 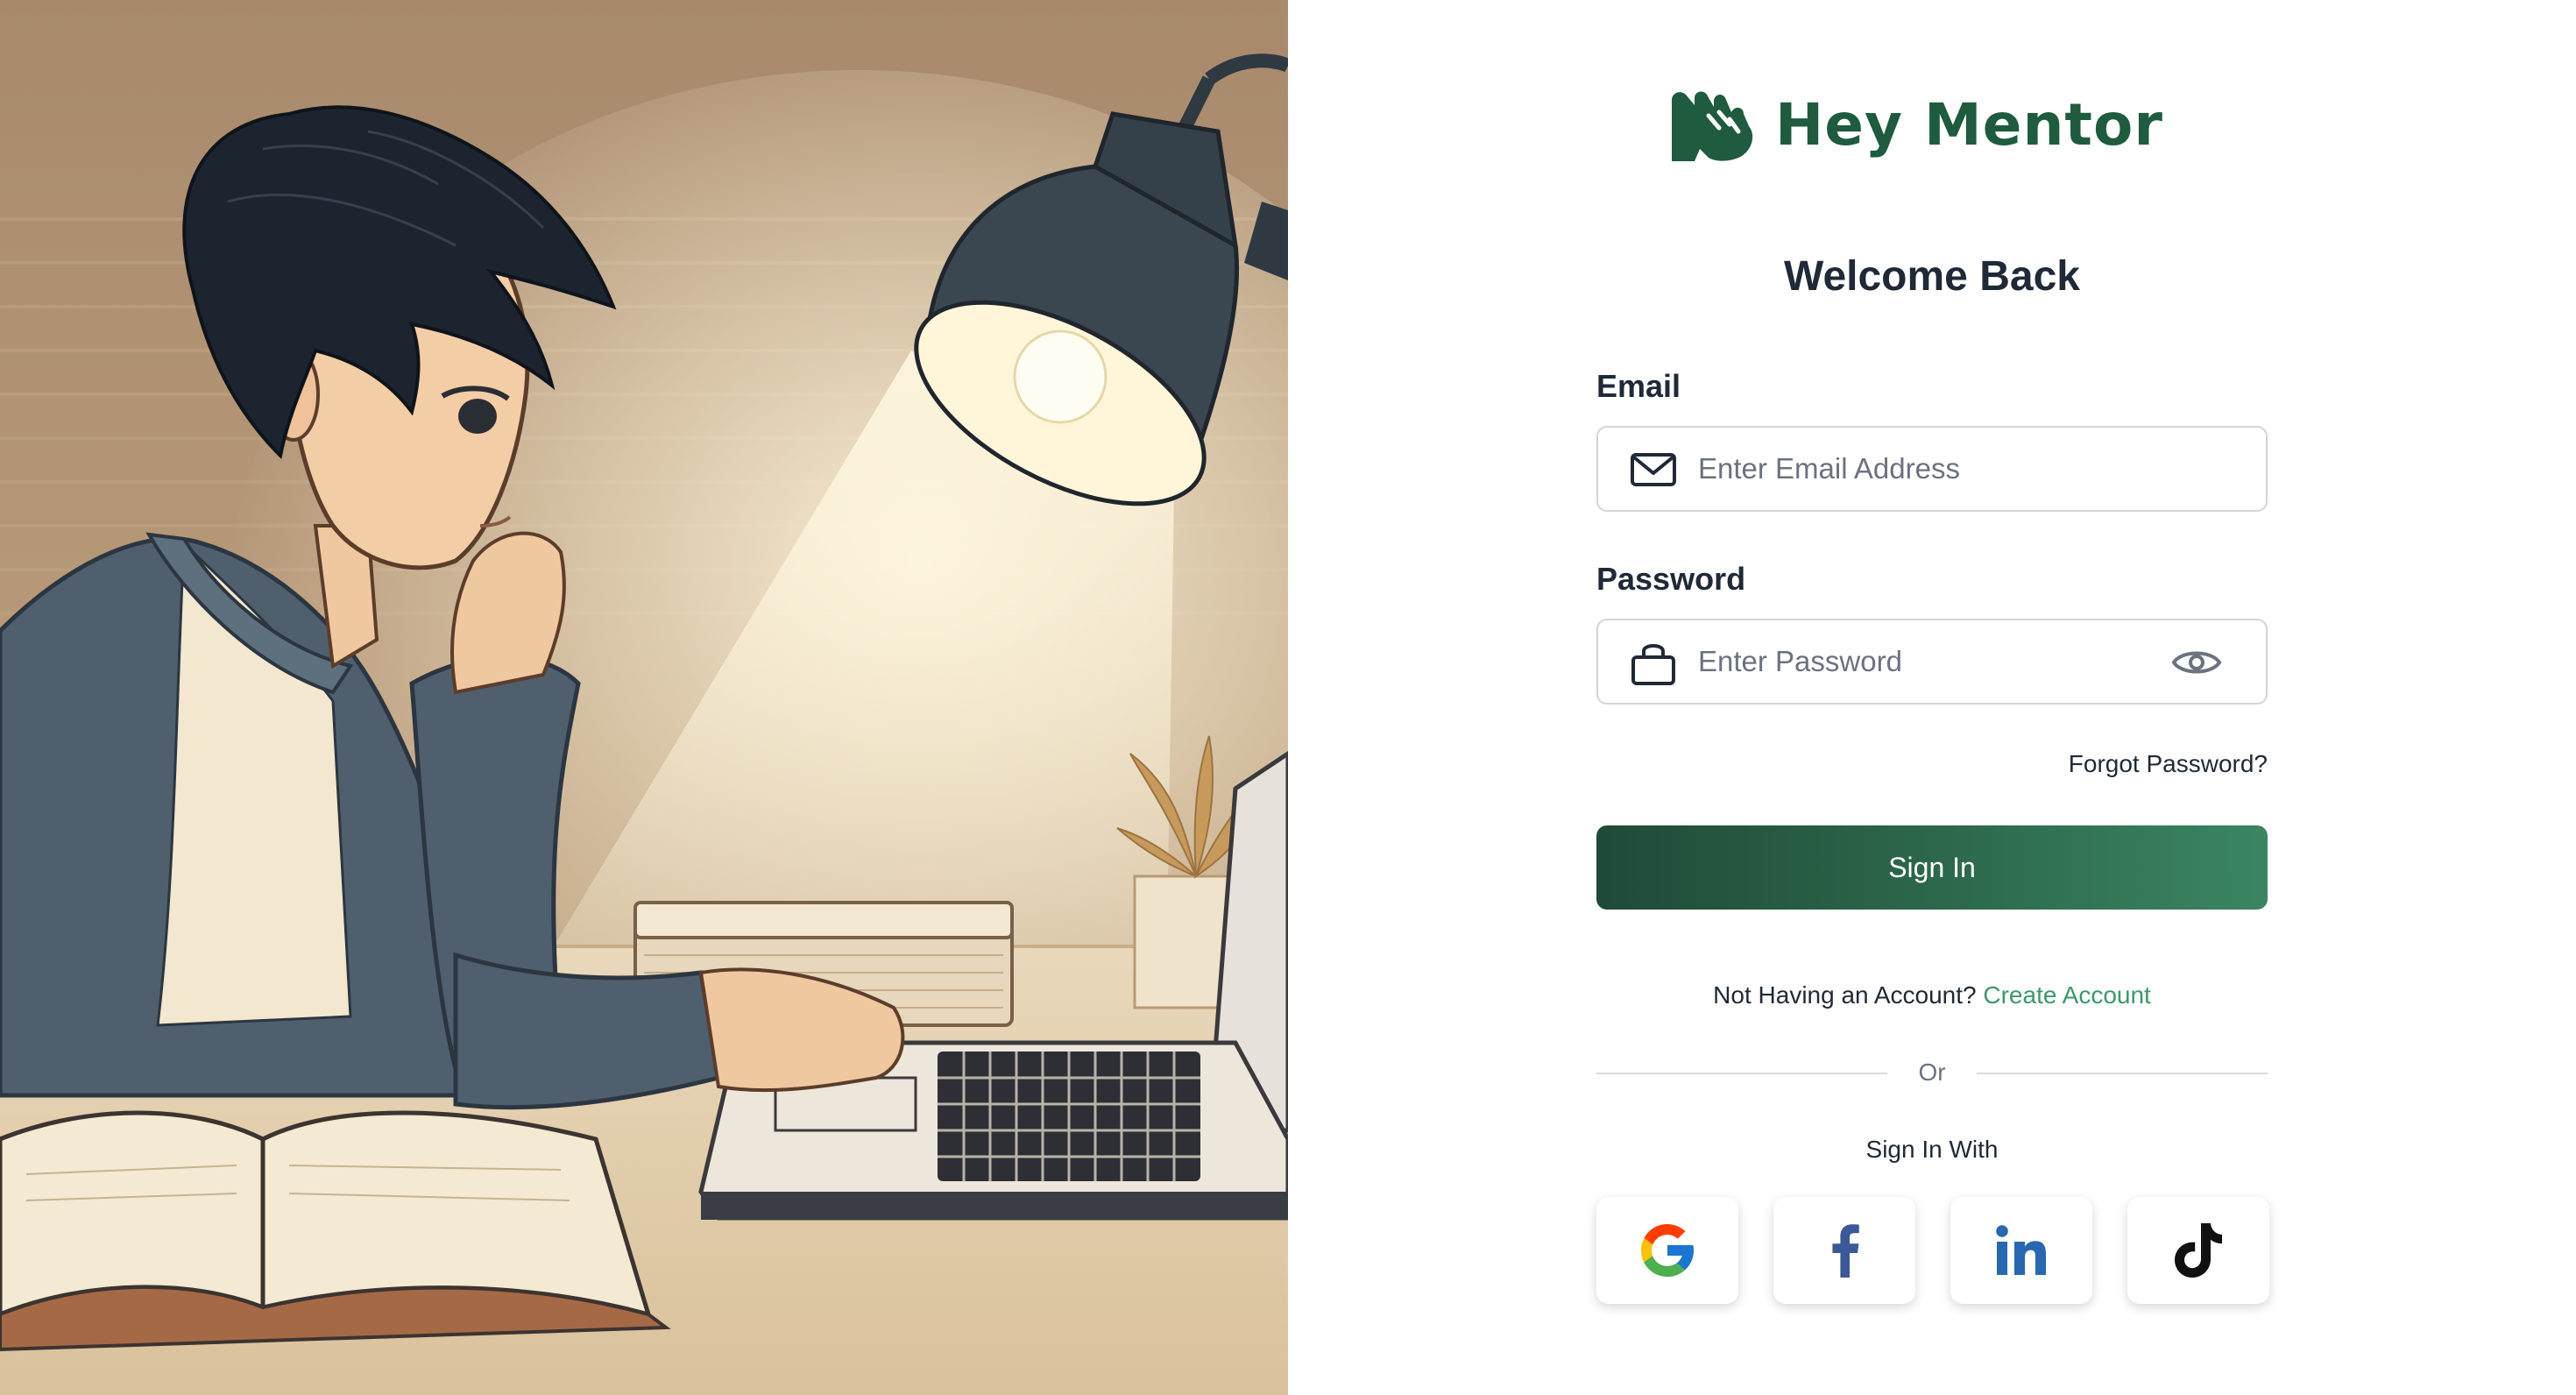 I want to click on tiktok-signin-button, so click(x=2198, y=1250).